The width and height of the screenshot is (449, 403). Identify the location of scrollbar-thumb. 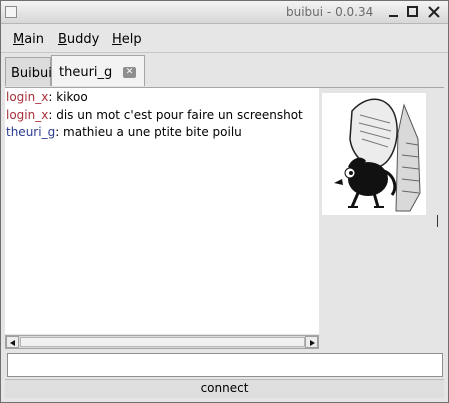
(162, 342).